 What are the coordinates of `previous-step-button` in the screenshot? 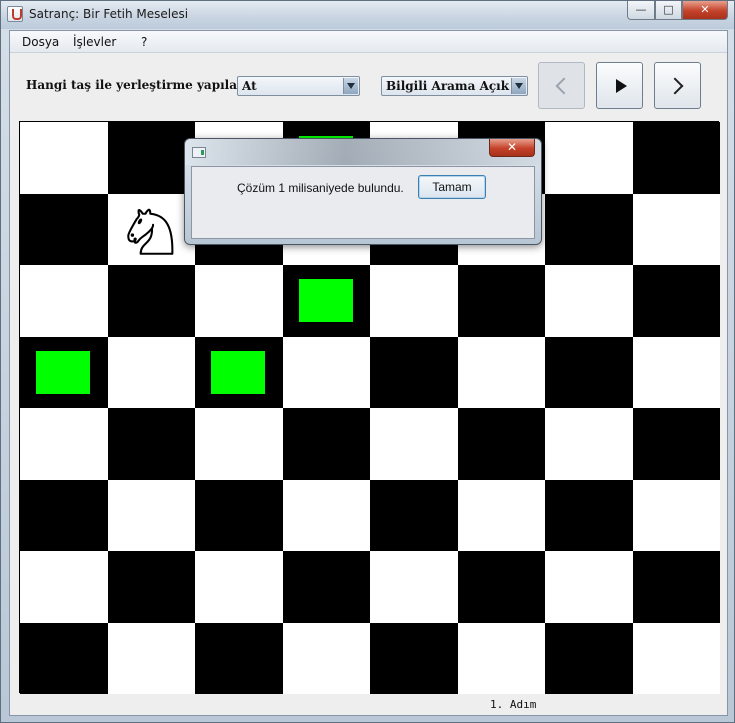 It's located at (561, 85).